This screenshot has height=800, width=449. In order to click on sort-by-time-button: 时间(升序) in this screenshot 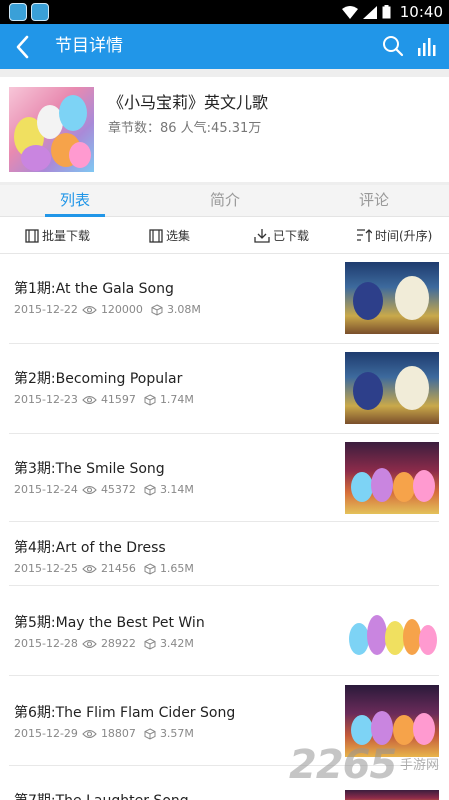, I will do `click(394, 235)`.